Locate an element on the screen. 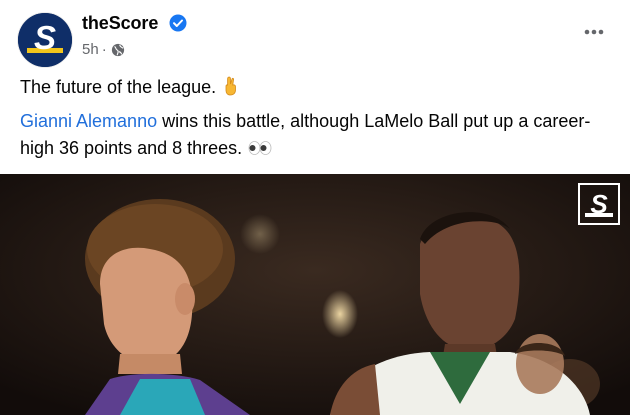 Image resolution: width=630 pixels, height=415 pixels. thescore-watermark-icon: S is located at coordinates (599, 204).